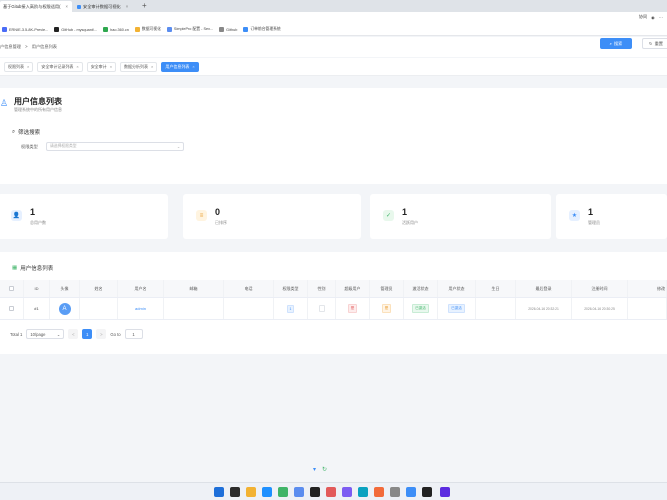 The height and width of the screenshot is (500, 667). I want to click on breadcrumb: 户信息管理 > 用户信息列表, so click(333, 47).